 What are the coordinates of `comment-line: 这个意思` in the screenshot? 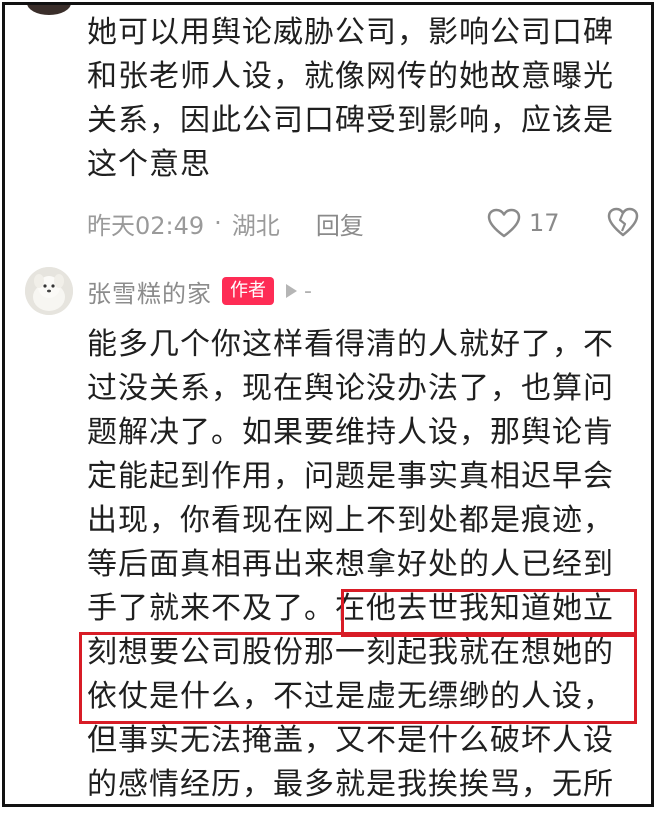 It's located at (149, 164).